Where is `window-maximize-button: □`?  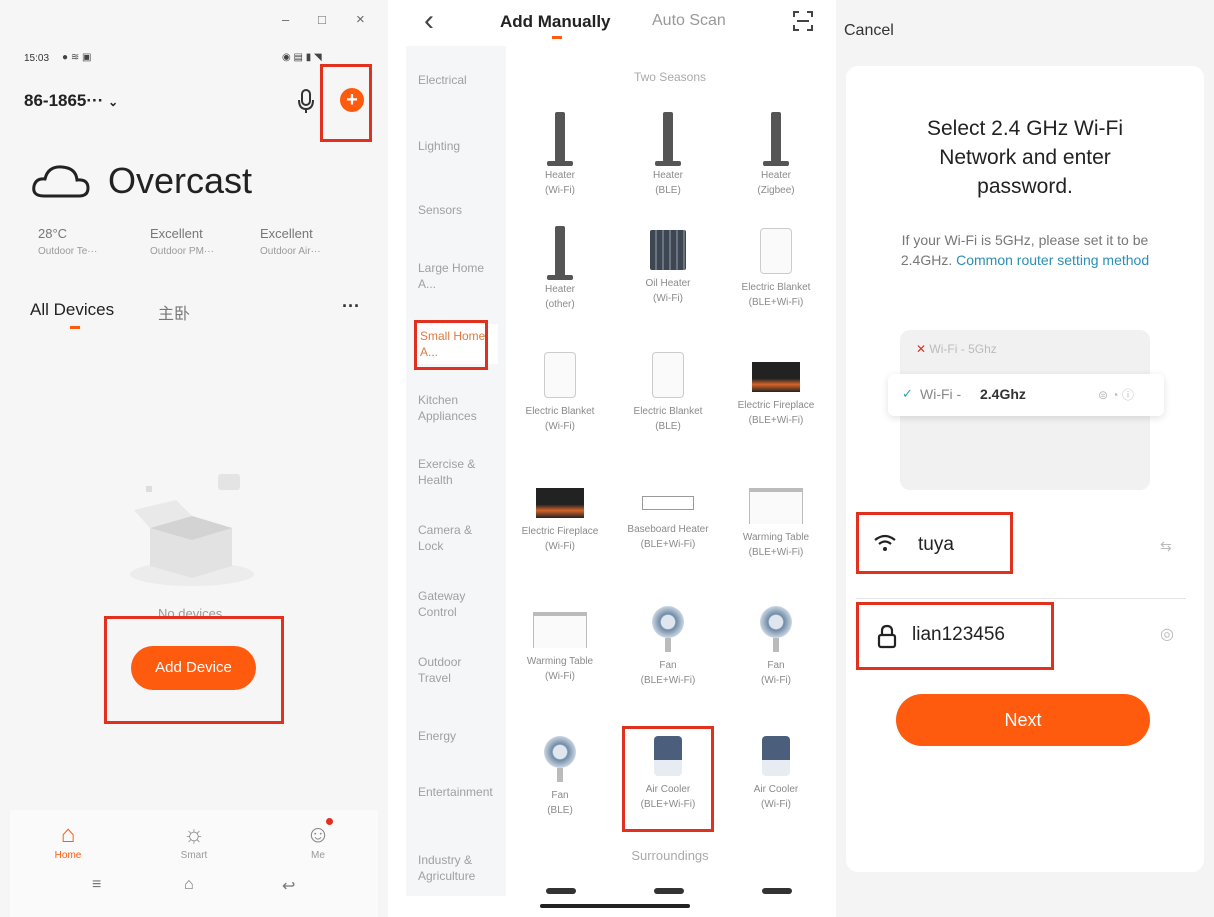 window-maximize-button: □ is located at coordinates (322, 19).